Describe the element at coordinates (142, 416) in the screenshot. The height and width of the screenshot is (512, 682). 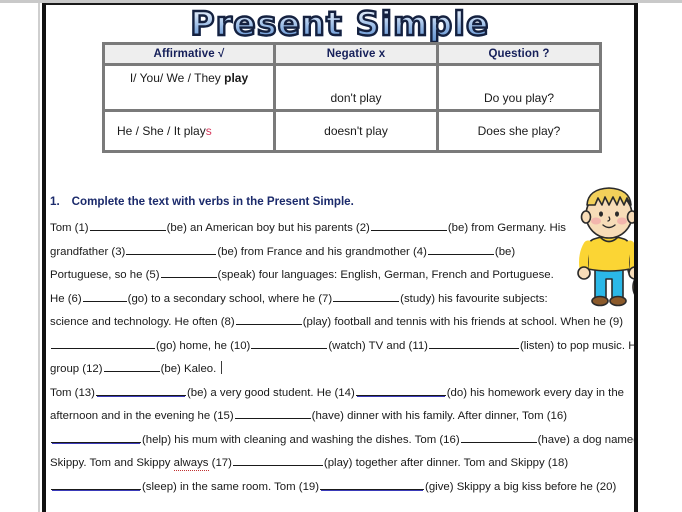
I see `line-segment: afternoon and in the evening he (15)` at that location.